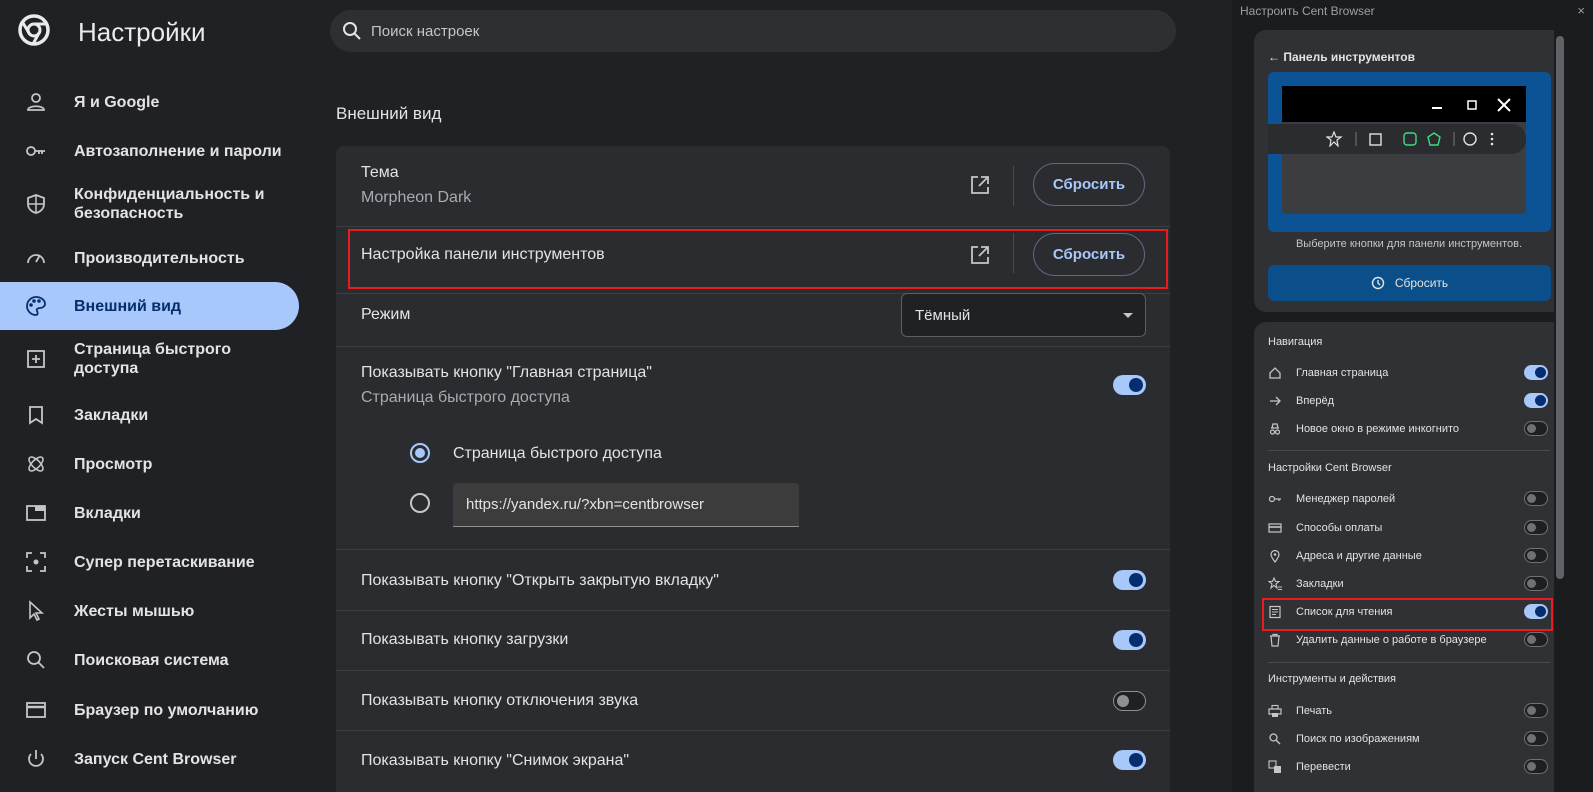  What do you see at coordinates (425, 31) in the screenshot?
I see `search-input: Поиск настроек` at bounding box center [425, 31].